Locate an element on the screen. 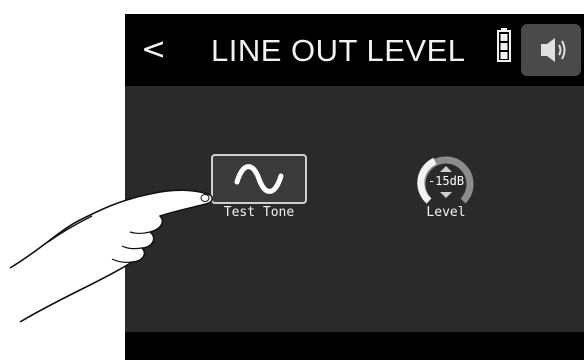  pointing-hand-icon is located at coordinates (111, 256).